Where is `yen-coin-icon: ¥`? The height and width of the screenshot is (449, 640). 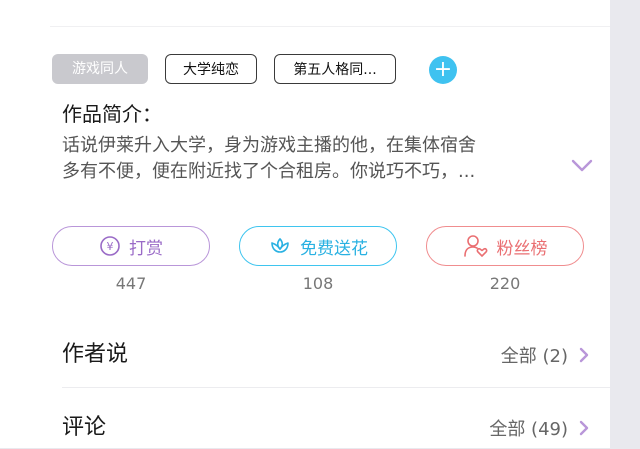 yen-coin-icon: ¥ is located at coordinates (110, 246).